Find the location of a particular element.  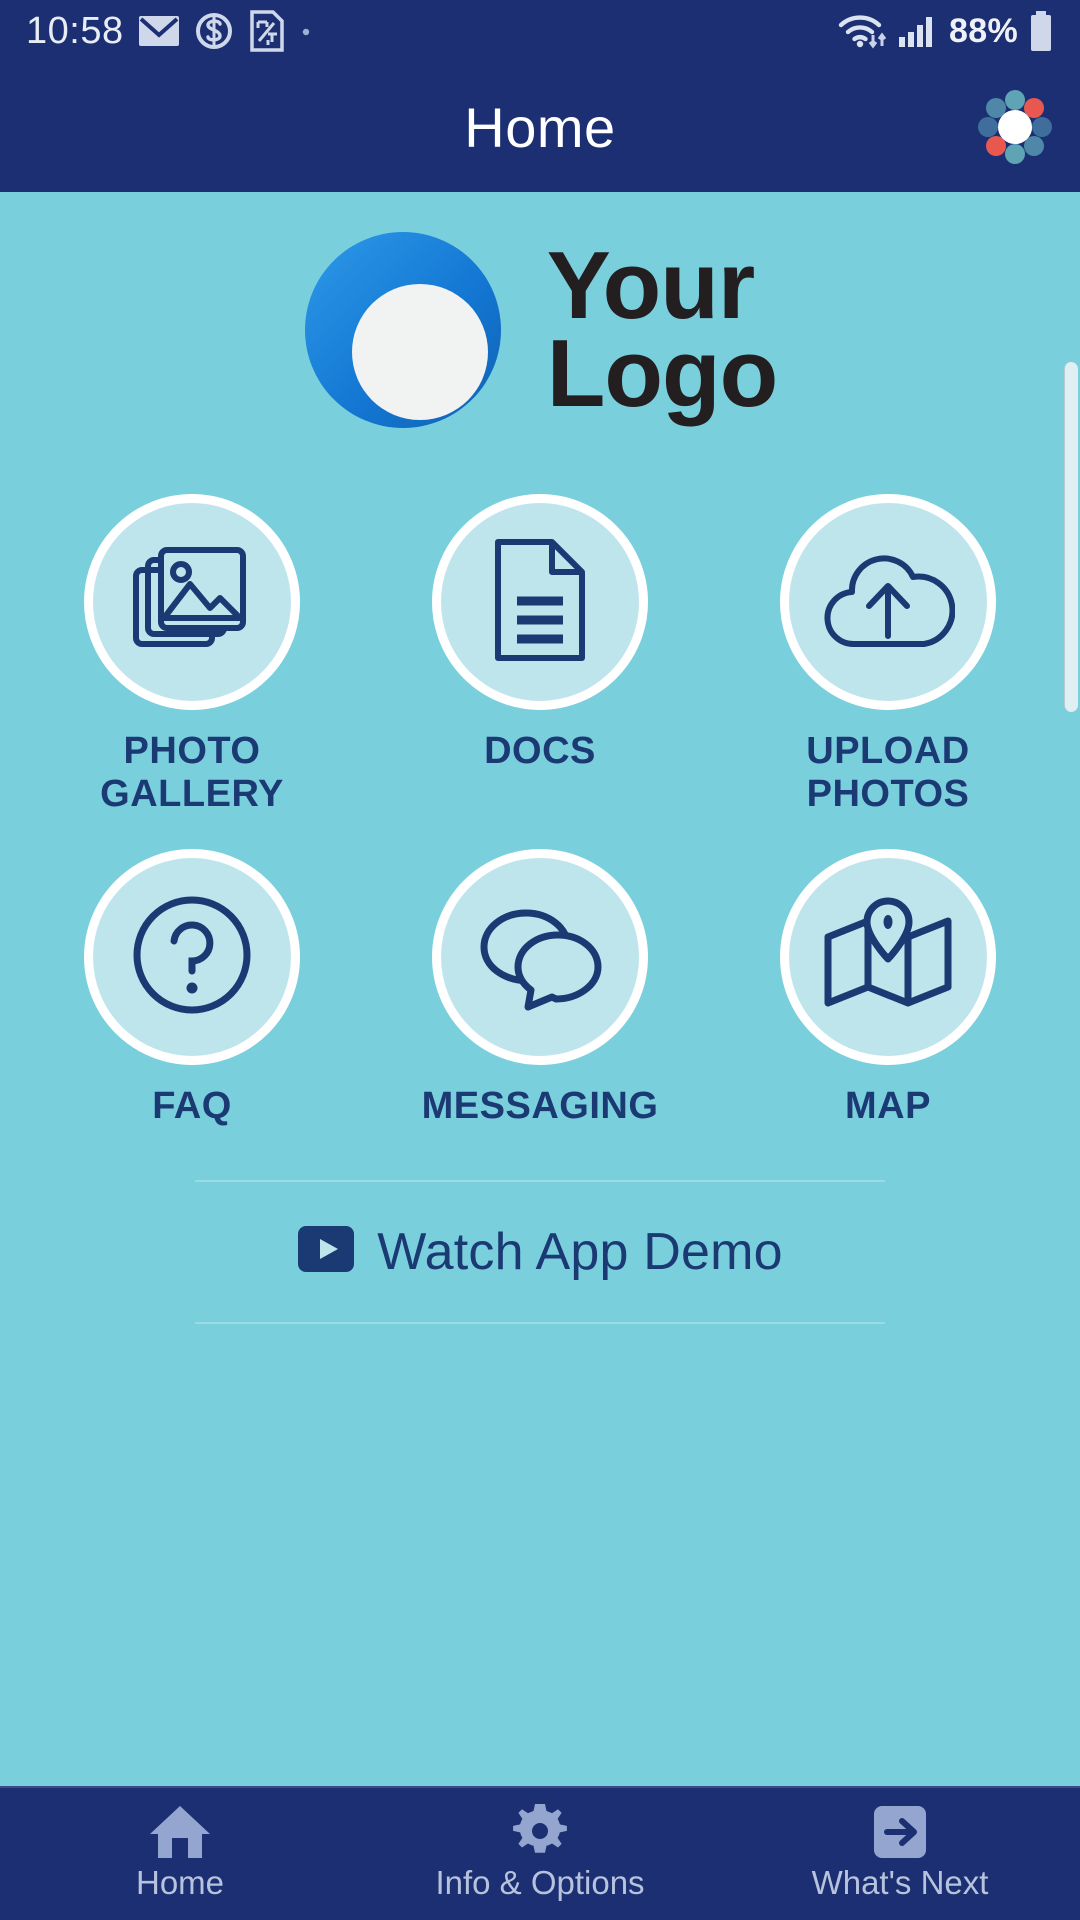

label-line-1: MESSAGING is located at coordinates (540, 1106).